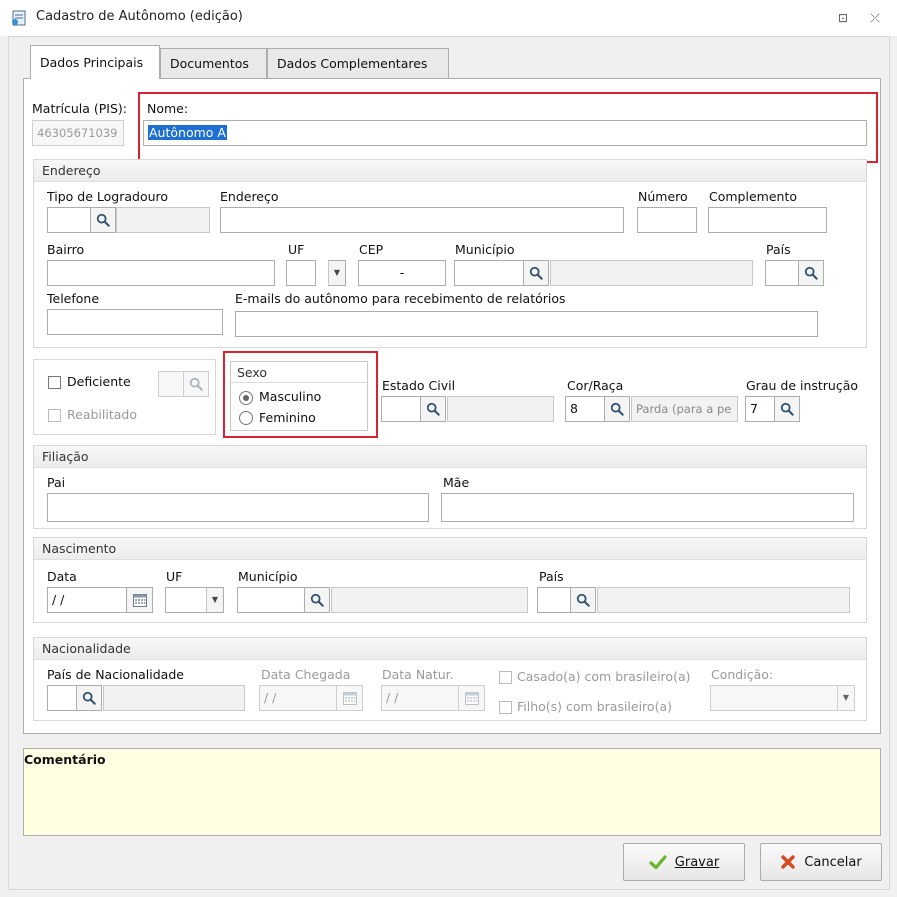  Describe the element at coordinates (505, 707) in the screenshot. I see `filhos-brasileiro-checkbox` at that location.